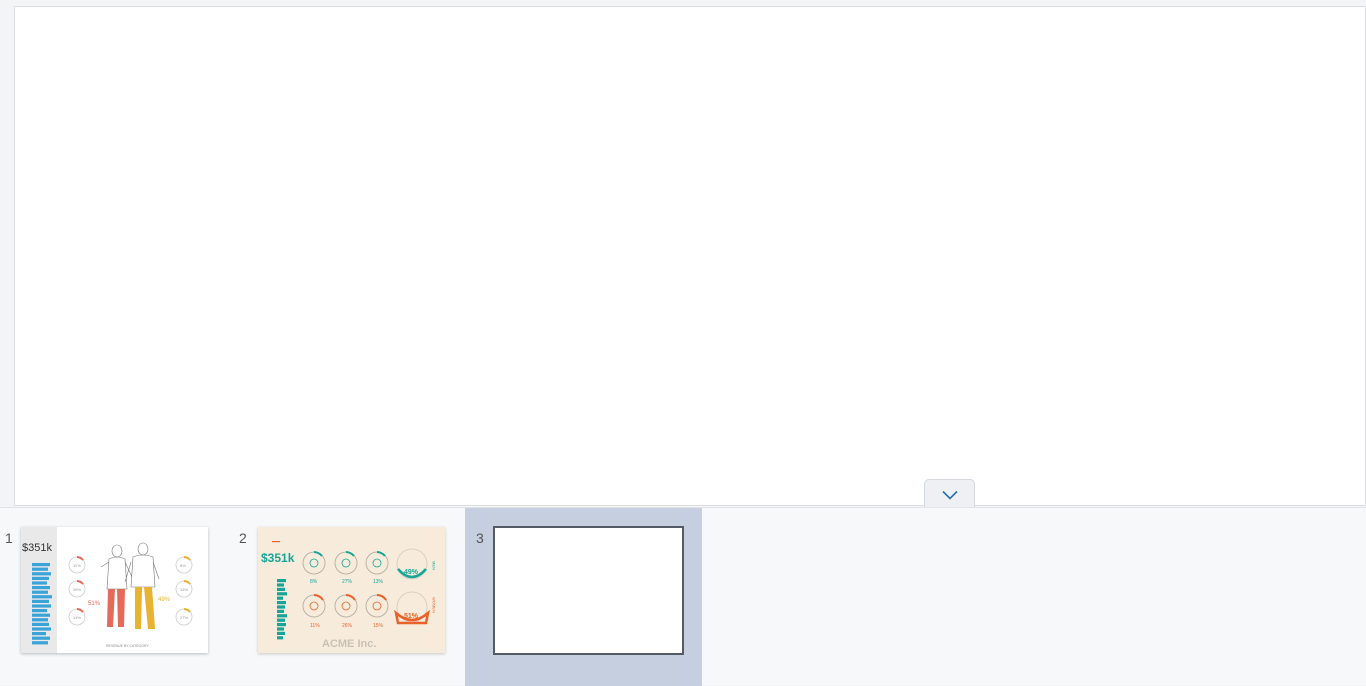  I want to click on category-circle: 15%, so click(184, 589).